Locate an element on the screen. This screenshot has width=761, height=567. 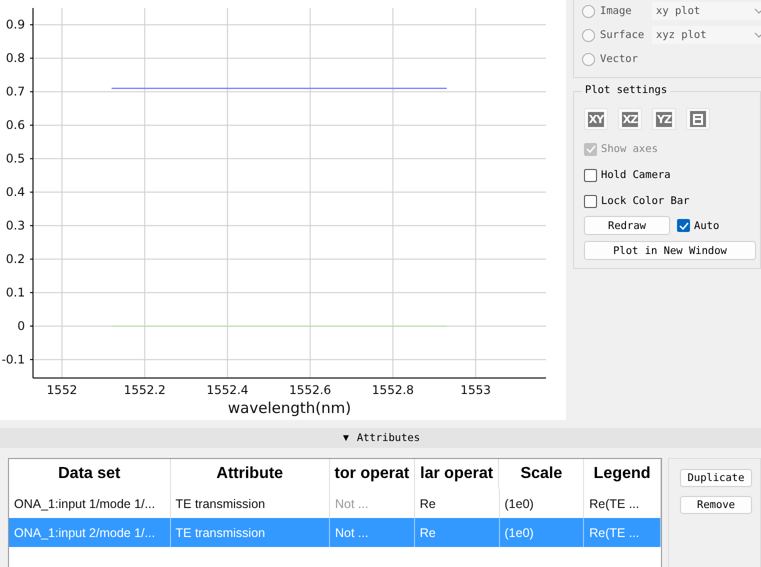
table-cell: Re is located at coordinates (457, 532).